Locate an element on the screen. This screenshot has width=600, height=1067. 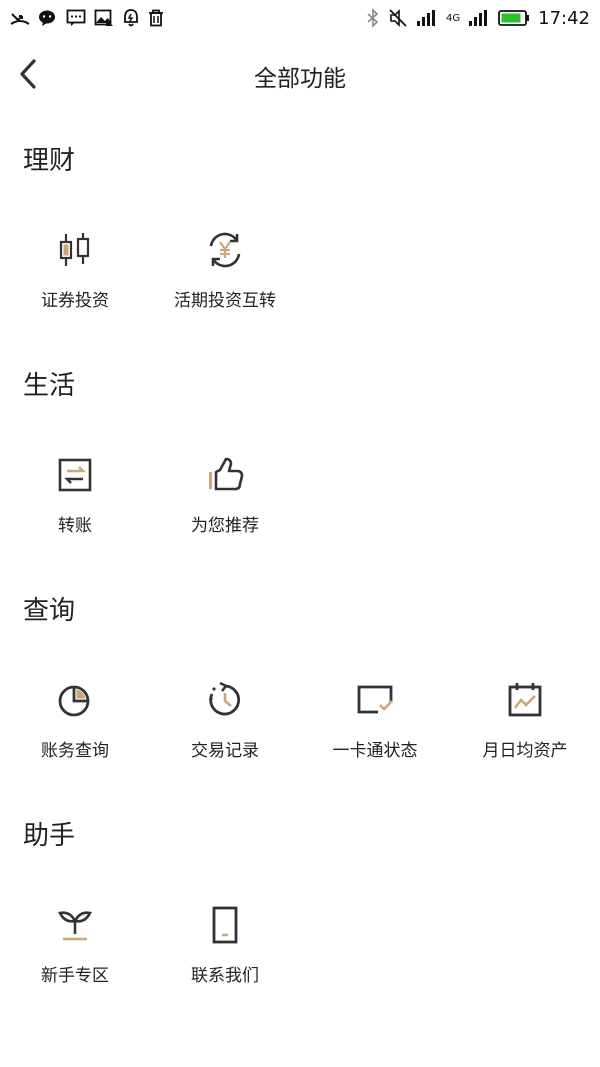
status-bar: 4G 17:42 is located at coordinates (300, 18).